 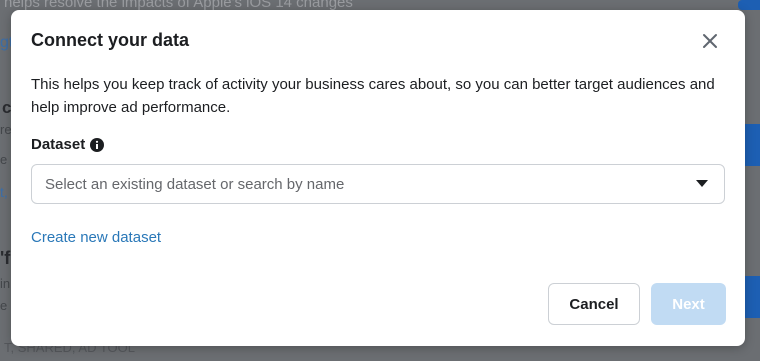 What do you see at coordinates (594, 304) in the screenshot?
I see `cancel-button: Cancel` at bounding box center [594, 304].